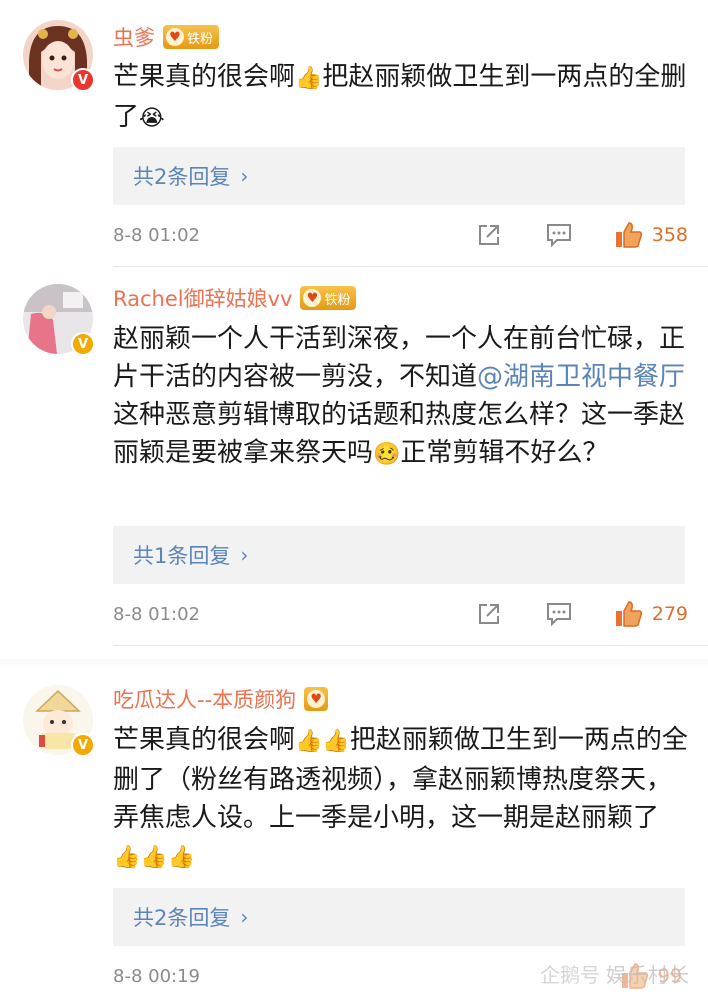 Image resolution: width=708 pixels, height=1000 pixels. What do you see at coordinates (570, 975) in the screenshot?
I see `watermark-logo: 企鹅号` at bounding box center [570, 975].